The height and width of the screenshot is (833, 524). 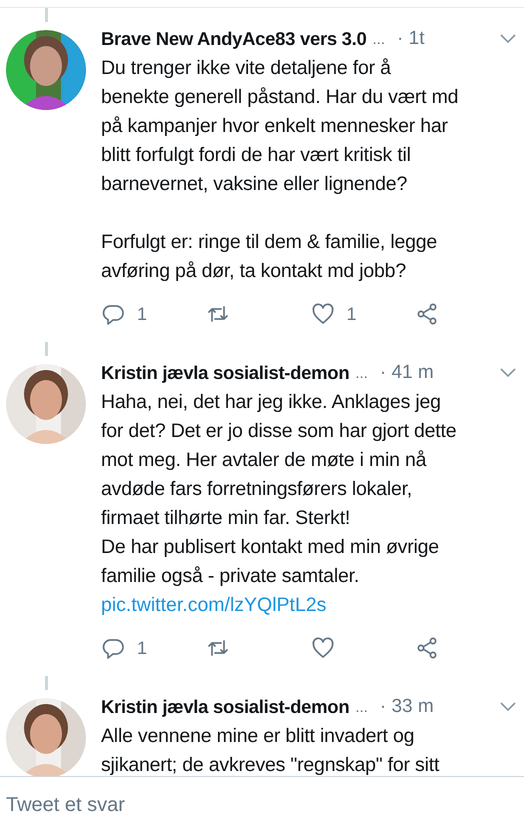 What do you see at coordinates (156, 805) in the screenshot?
I see `reply-field: Tweet et svar` at bounding box center [156, 805].